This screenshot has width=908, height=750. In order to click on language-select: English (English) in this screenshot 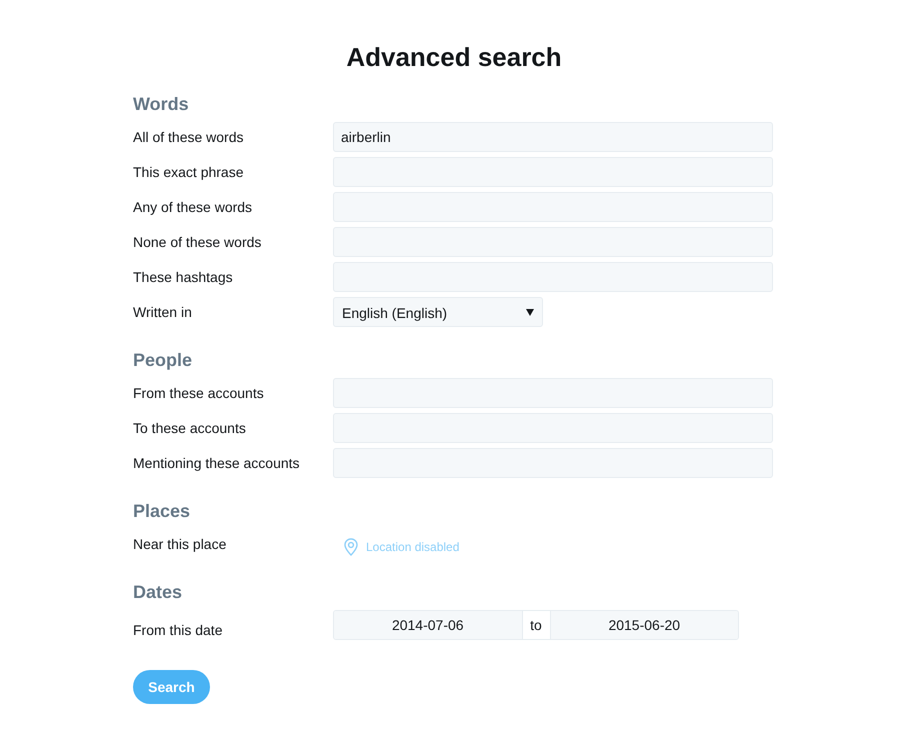, I will do `click(438, 312)`.